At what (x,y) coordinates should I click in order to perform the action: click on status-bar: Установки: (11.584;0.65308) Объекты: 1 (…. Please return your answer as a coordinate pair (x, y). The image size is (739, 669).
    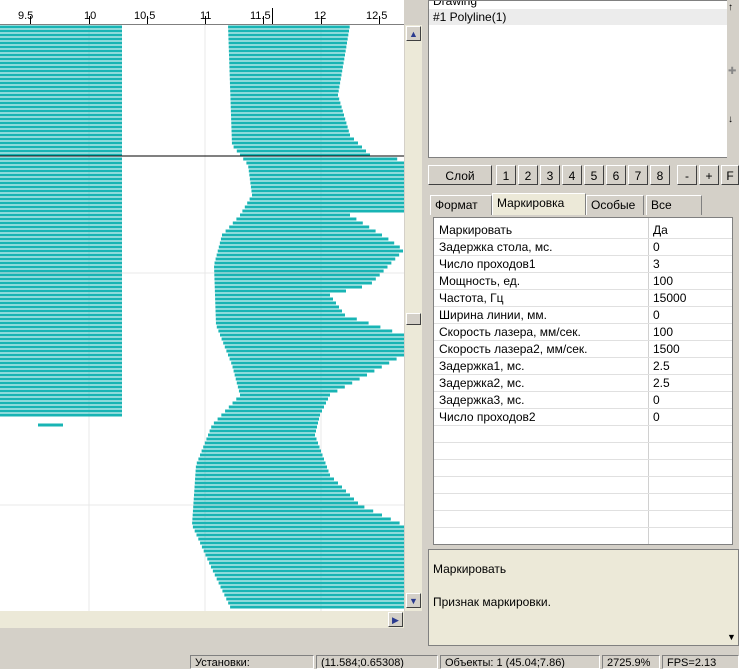
    Looking at the image, I should click on (369, 661).